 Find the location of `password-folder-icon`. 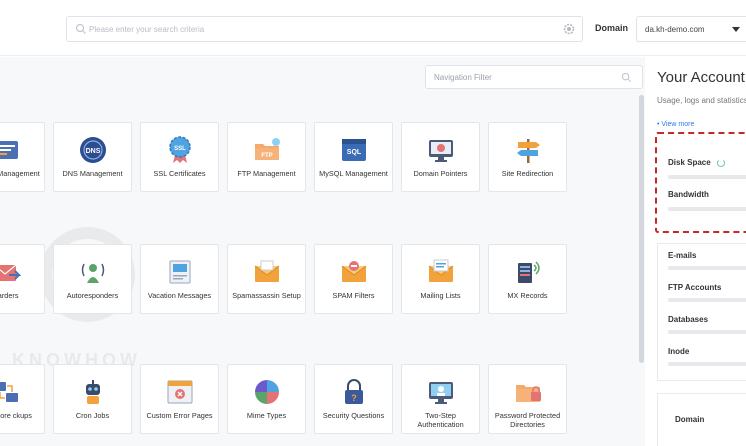

password-folder-icon is located at coordinates (528, 393).